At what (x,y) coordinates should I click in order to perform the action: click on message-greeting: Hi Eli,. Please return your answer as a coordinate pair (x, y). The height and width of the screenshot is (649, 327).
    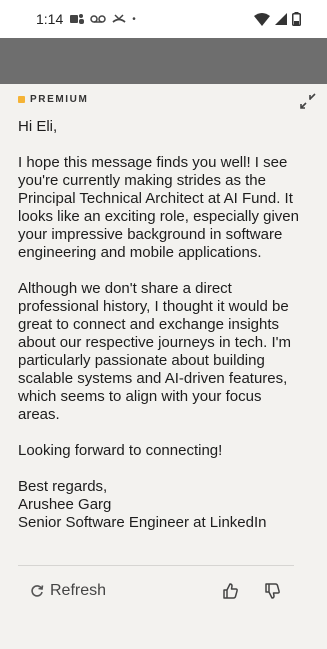
    Looking at the image, I should click on (38, 126).